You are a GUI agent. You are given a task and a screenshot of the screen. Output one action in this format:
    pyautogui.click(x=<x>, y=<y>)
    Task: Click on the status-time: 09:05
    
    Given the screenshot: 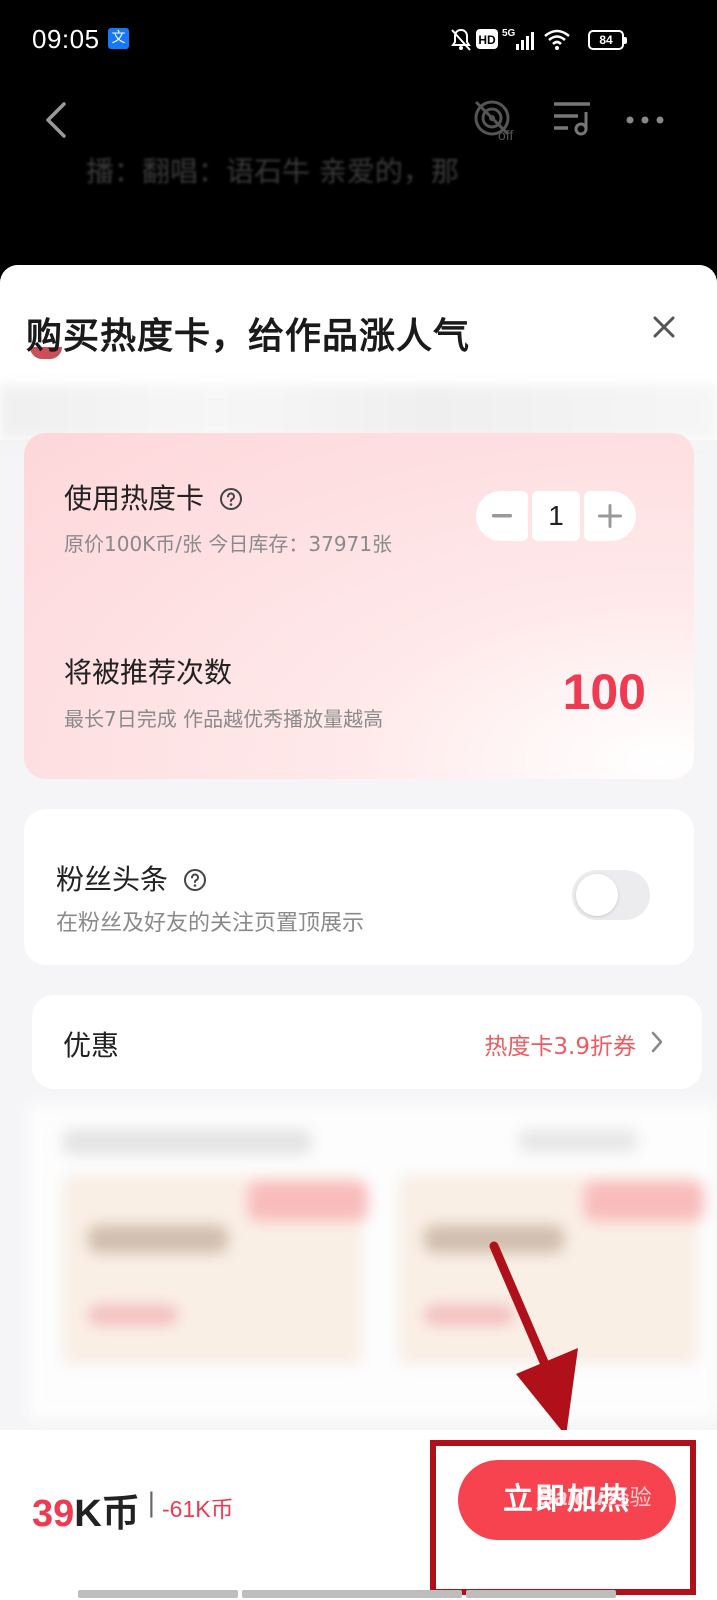 What is the action you would take?
    pyautogui.click(x=66, y=39)
    